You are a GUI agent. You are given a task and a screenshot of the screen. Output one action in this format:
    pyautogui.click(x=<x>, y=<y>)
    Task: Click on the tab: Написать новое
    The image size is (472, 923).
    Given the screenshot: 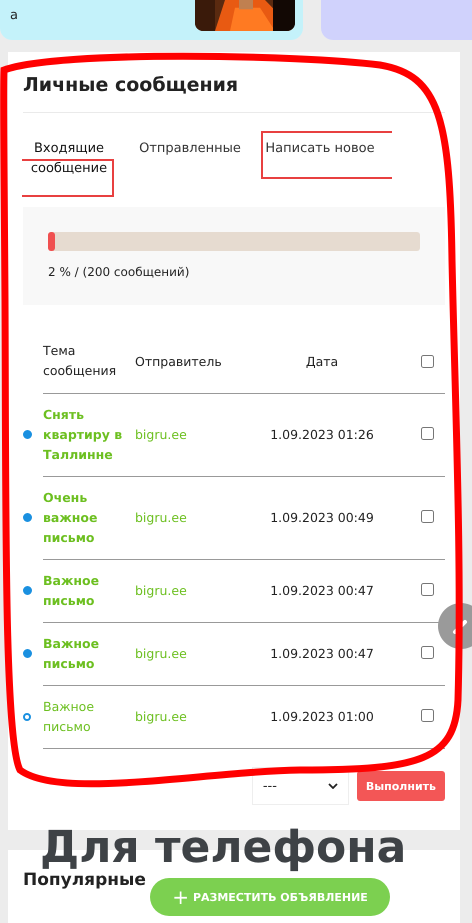 What is the action you would take?
    pyautogui.click(x=320, y=149)
    